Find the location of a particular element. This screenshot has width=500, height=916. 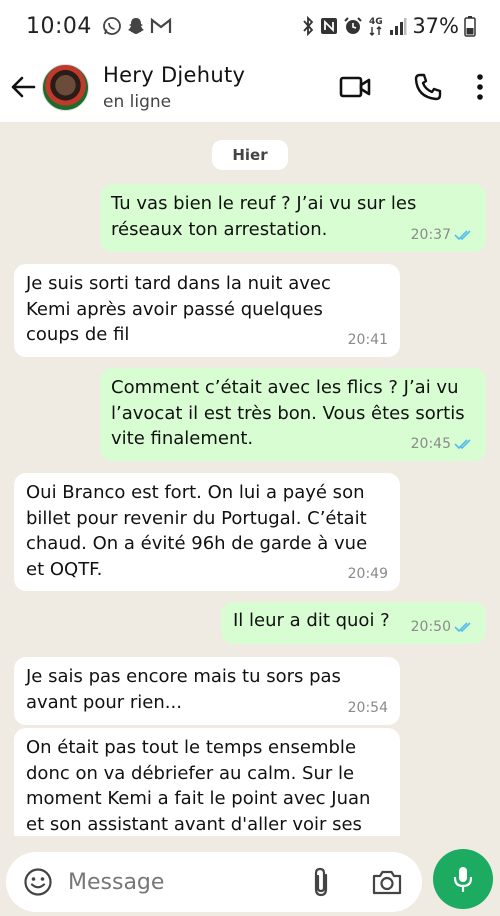

mic-icon is located at coordinates (463, 880).